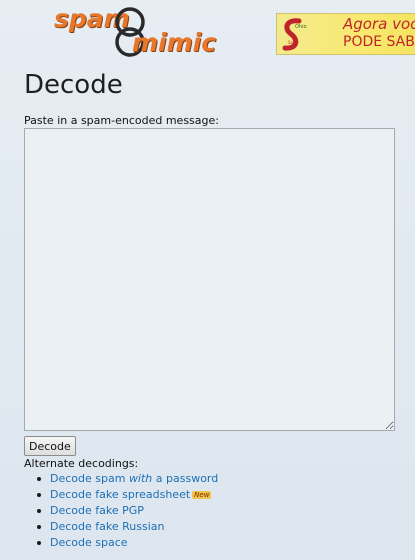 The width and height of the screenshot is (415, 560). I want to click on spammimic-logo: spam mimic, so click(142, 31).